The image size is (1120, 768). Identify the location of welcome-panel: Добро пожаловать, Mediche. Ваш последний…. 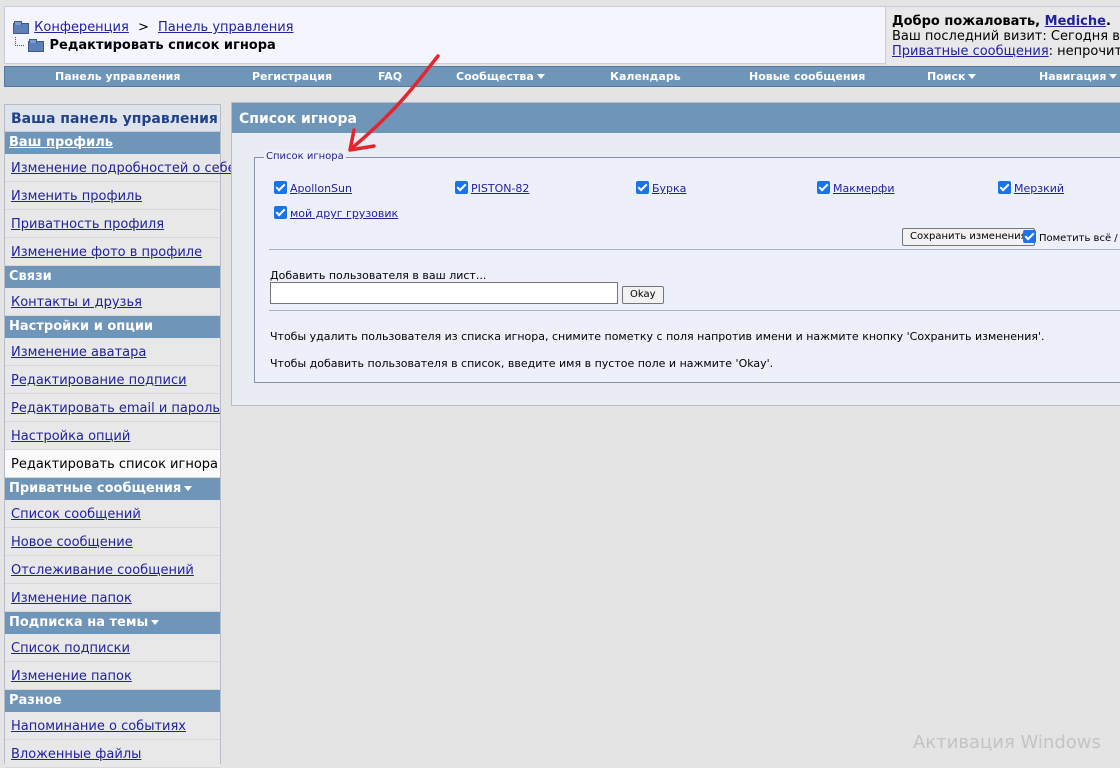
(1002, 36).